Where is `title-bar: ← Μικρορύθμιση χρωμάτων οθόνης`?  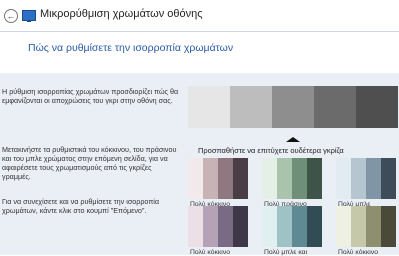
title-bar: ← Μικρορύθμιση χρωμάτων οθόνης is located at coordinates (199, 15).